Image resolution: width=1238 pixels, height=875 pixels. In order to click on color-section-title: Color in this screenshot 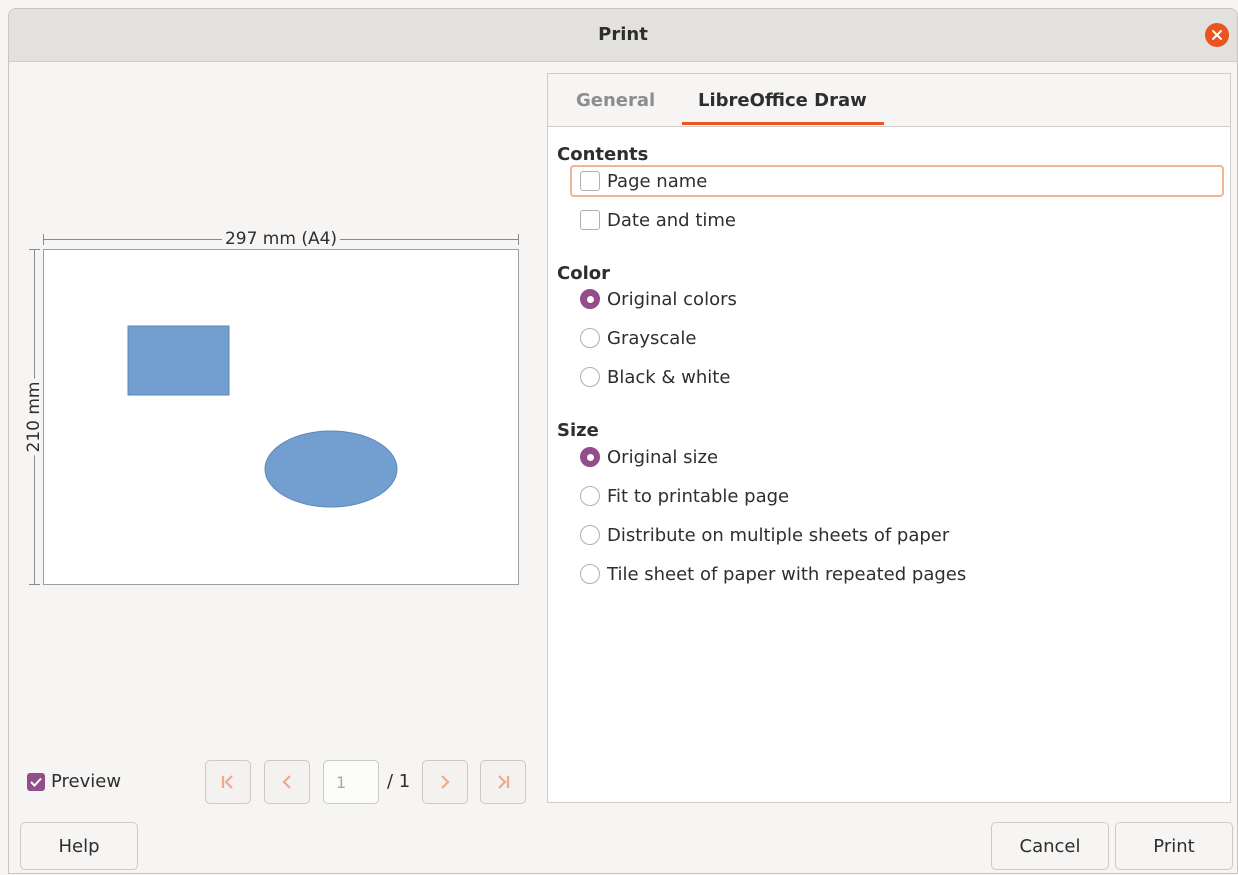, I will do `click(583, 273)`.